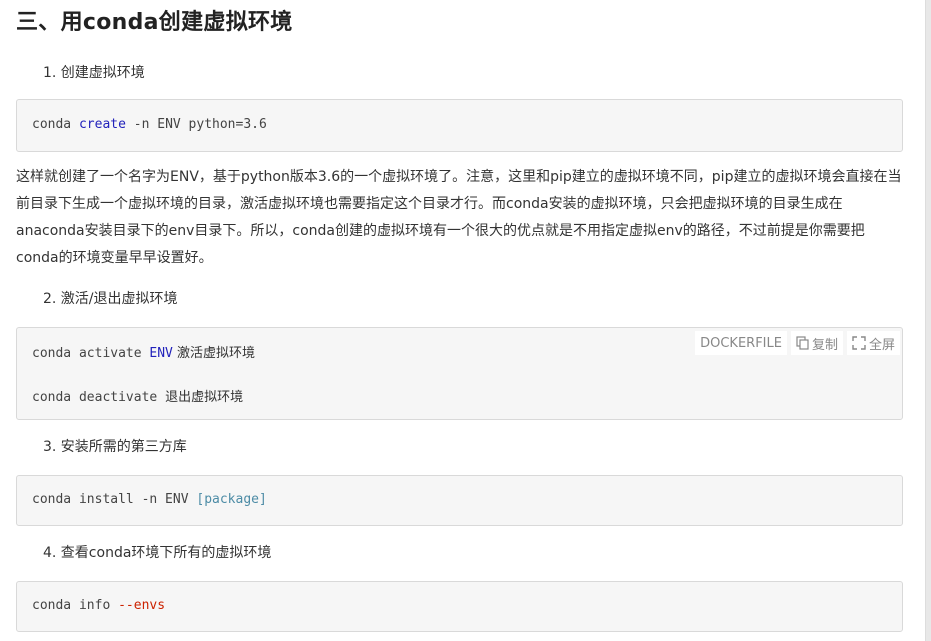 The image size is (931, 641). What do you see at coordinates (114, 499) in the screenshot?
I see `code-text: conda install -n ENV` at bounding box center [114, 499].